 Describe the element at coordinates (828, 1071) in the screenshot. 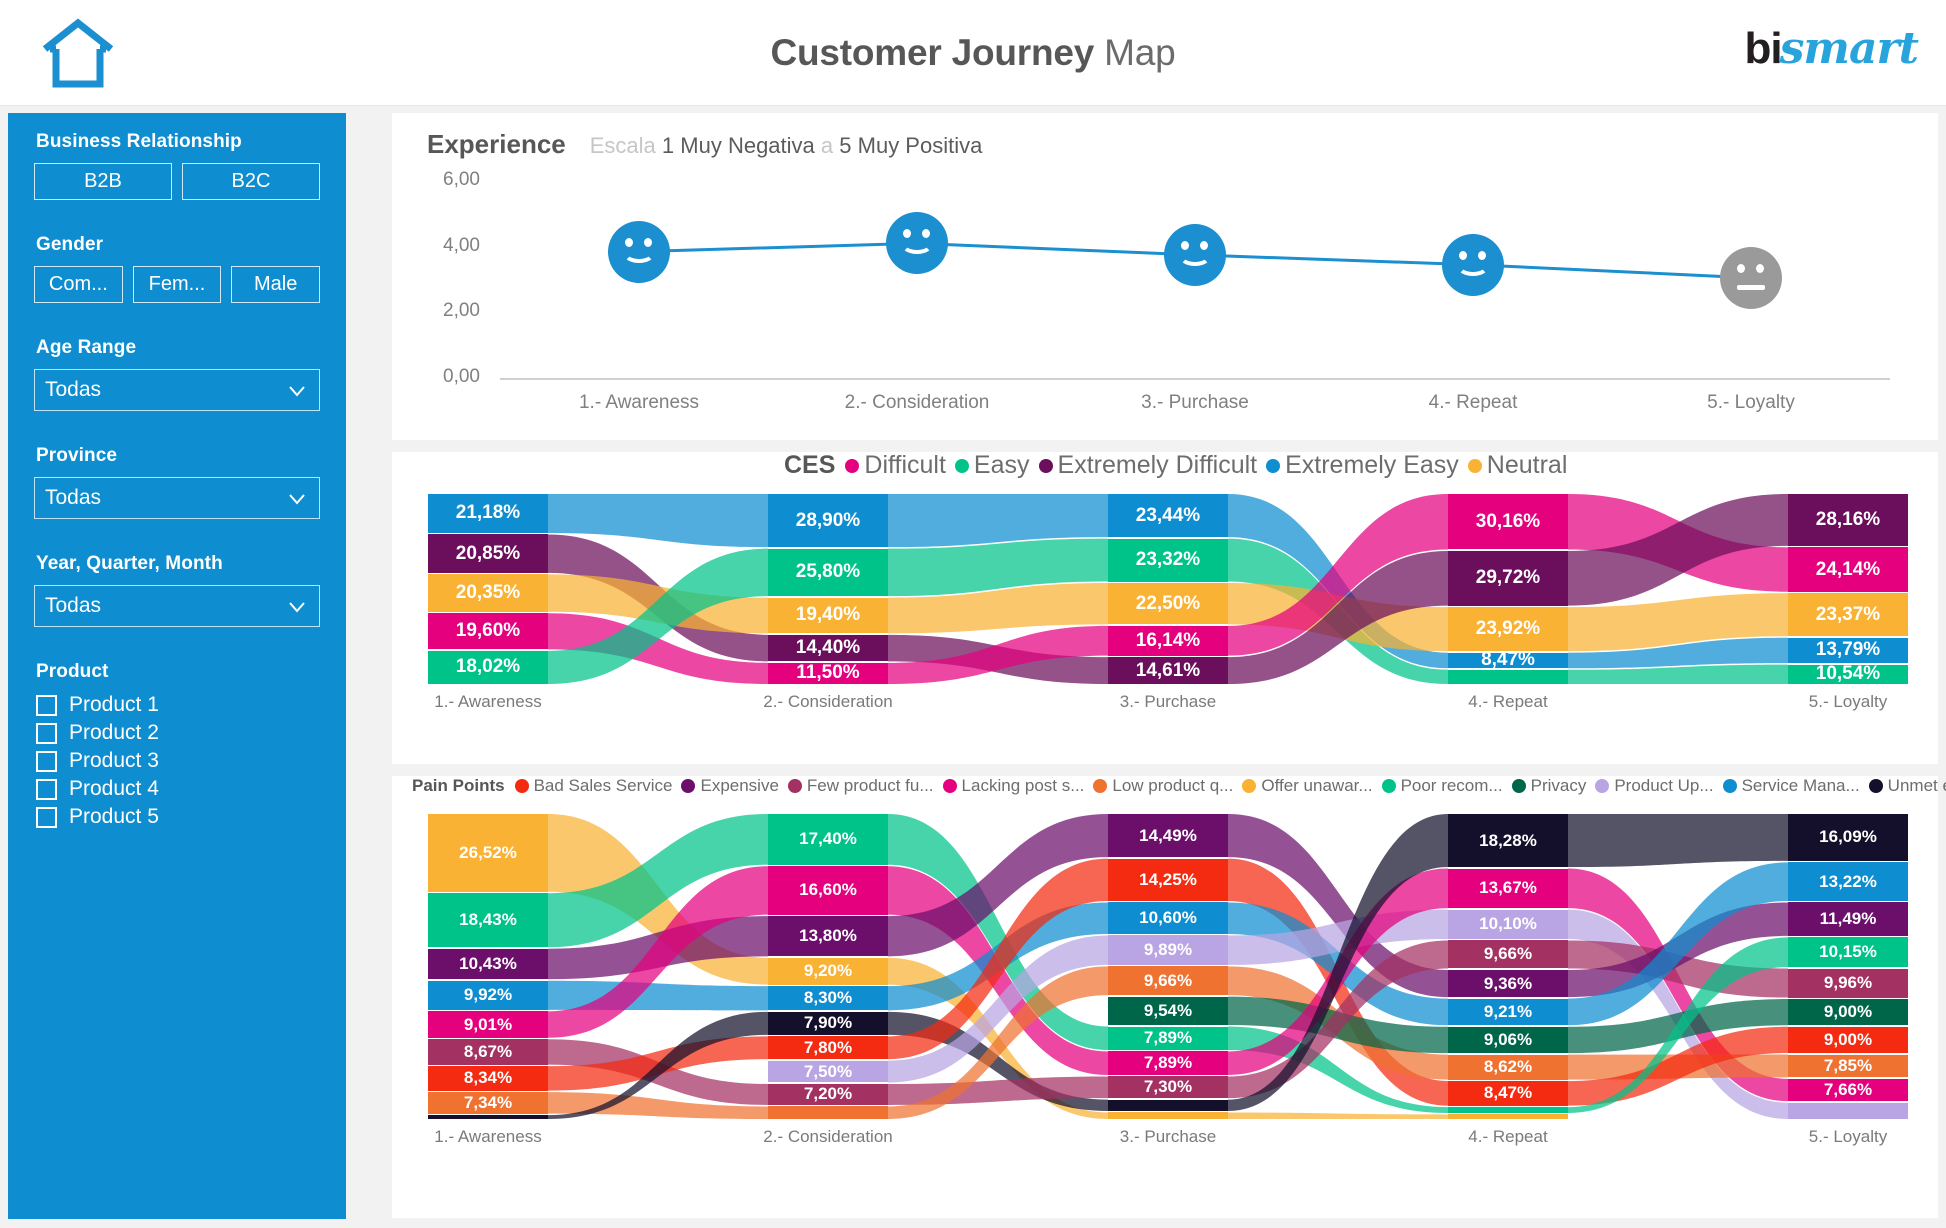

I see `sankey-node: 7,50%` at that location.